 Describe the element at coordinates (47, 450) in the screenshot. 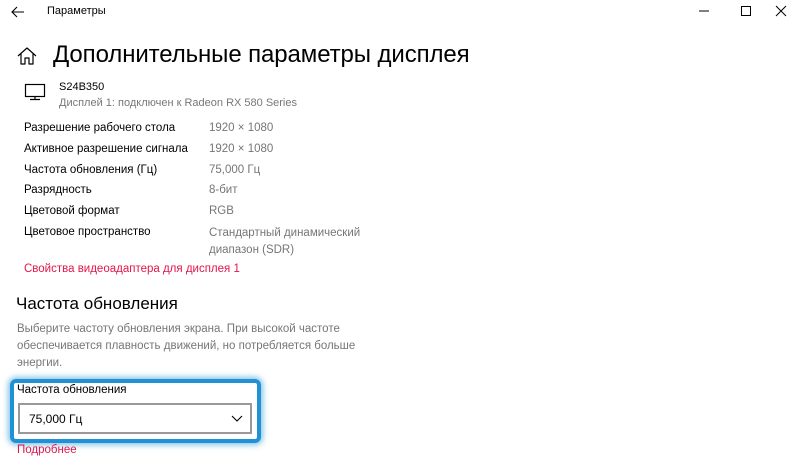

I see `learn-more-link: Подробнее` at that location.